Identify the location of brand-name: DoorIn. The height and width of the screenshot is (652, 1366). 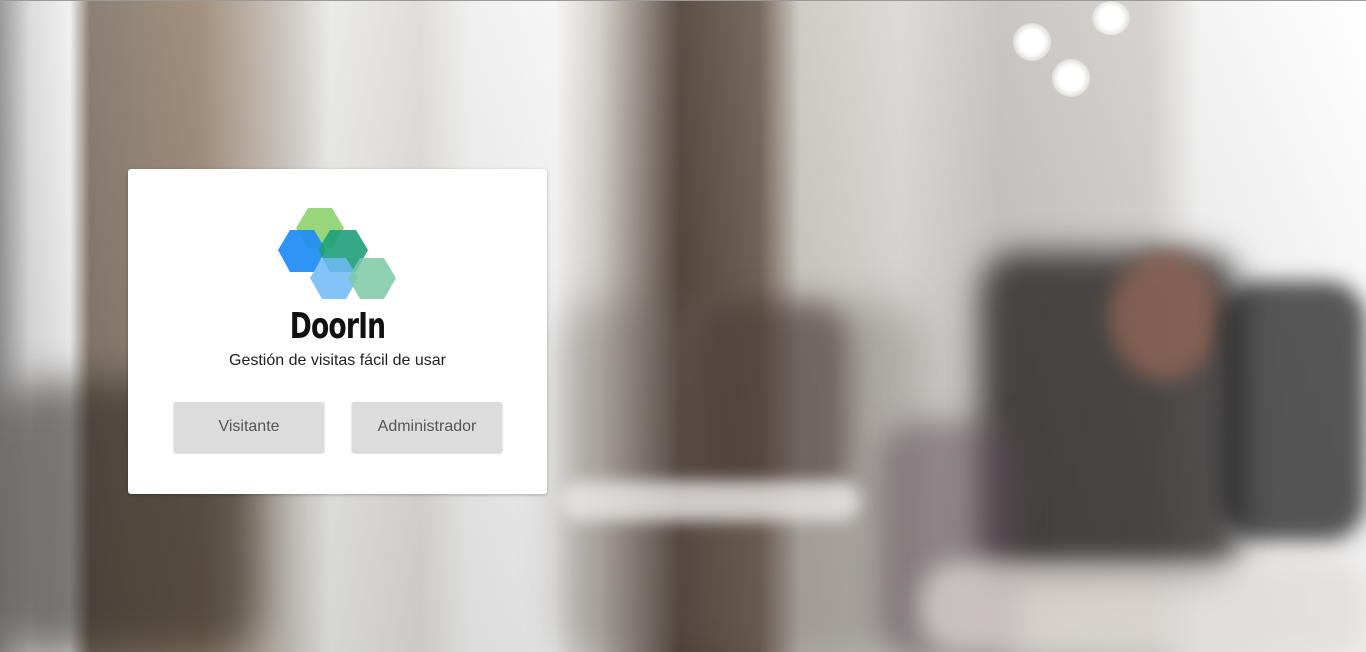
(337, 326).